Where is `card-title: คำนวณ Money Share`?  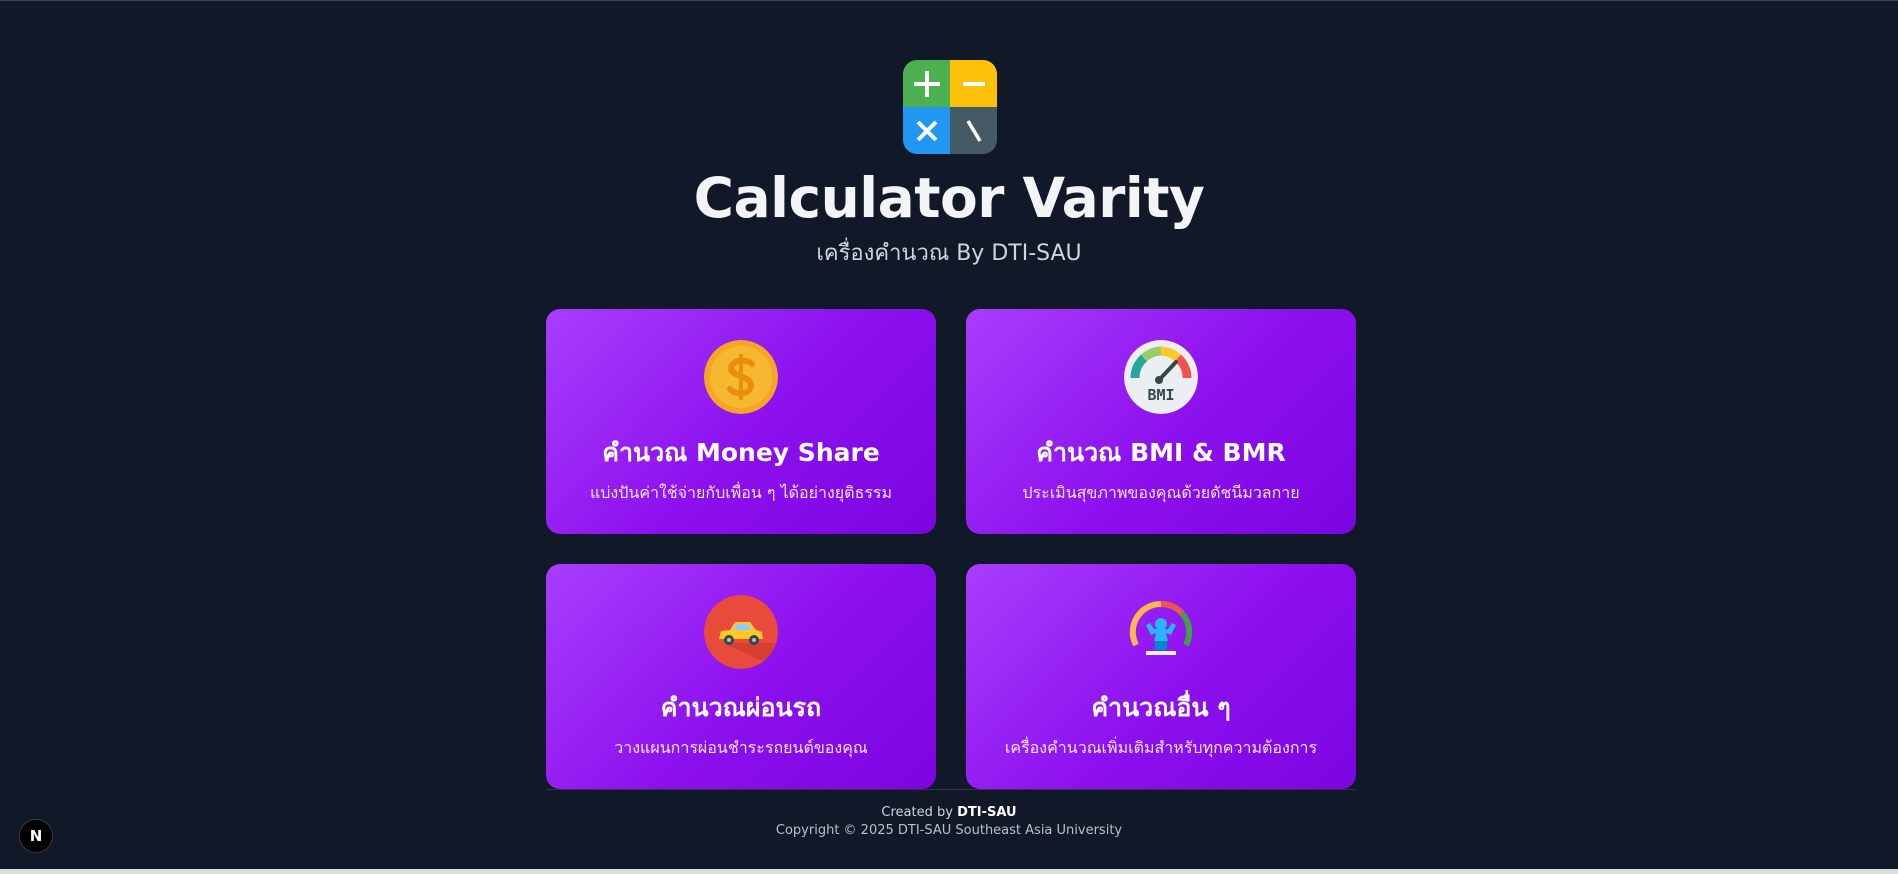 card-title: คำนวณ Money Share is located at coordinates (741, 452).